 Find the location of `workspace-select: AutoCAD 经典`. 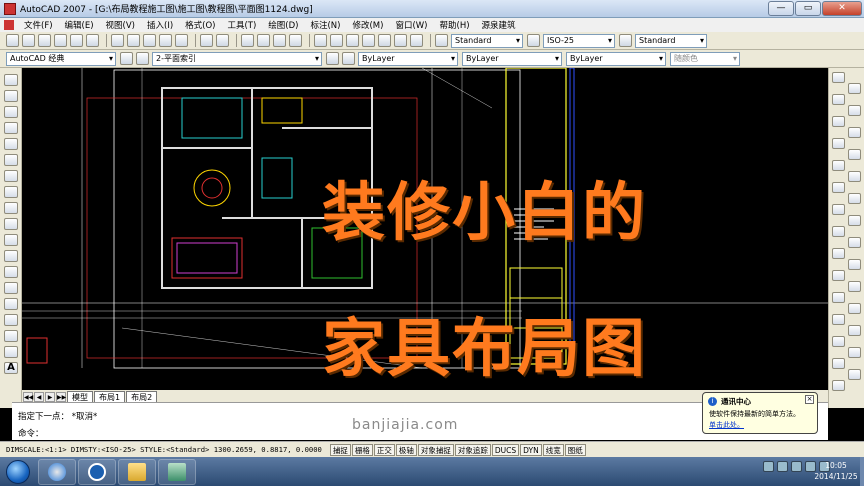

workspace-select: AutoCAD 经典 is located at coordinates (61, 58).